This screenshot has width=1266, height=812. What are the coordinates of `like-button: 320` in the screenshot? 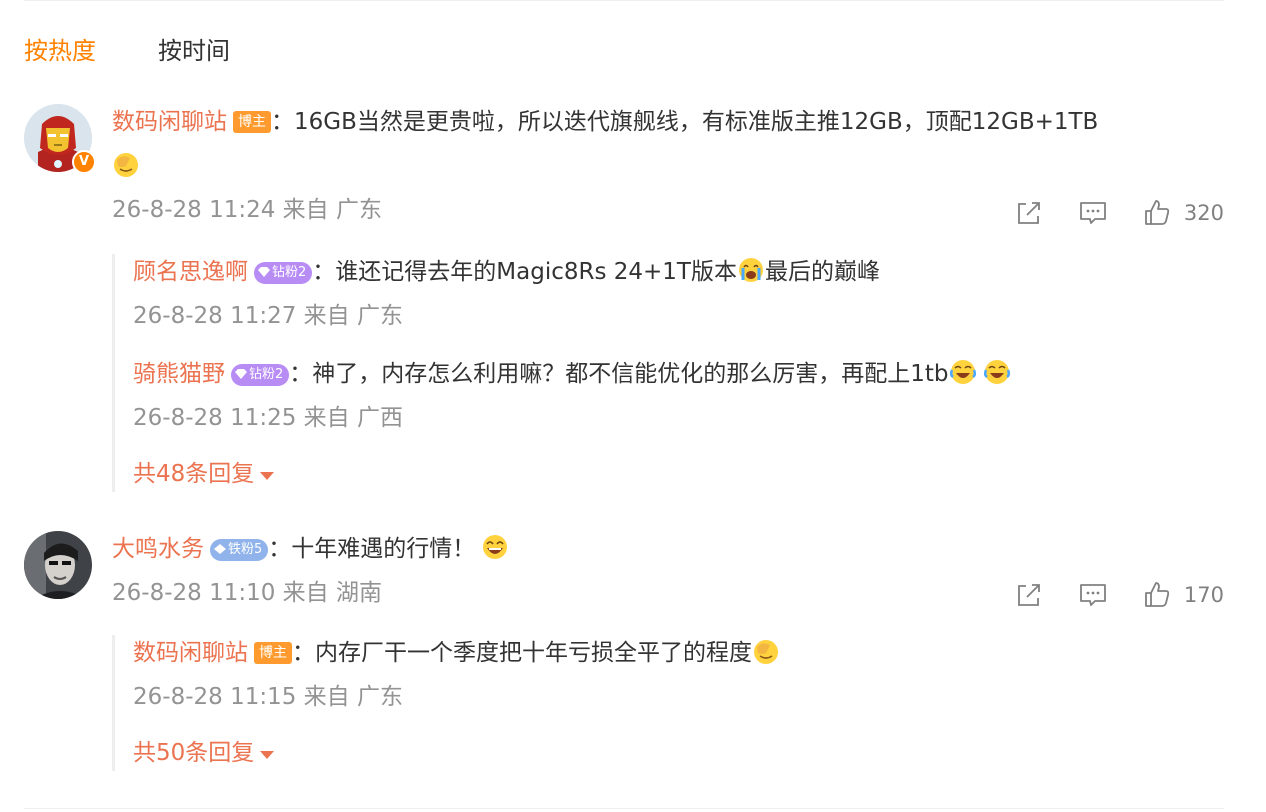 It's located at (1183, 213).